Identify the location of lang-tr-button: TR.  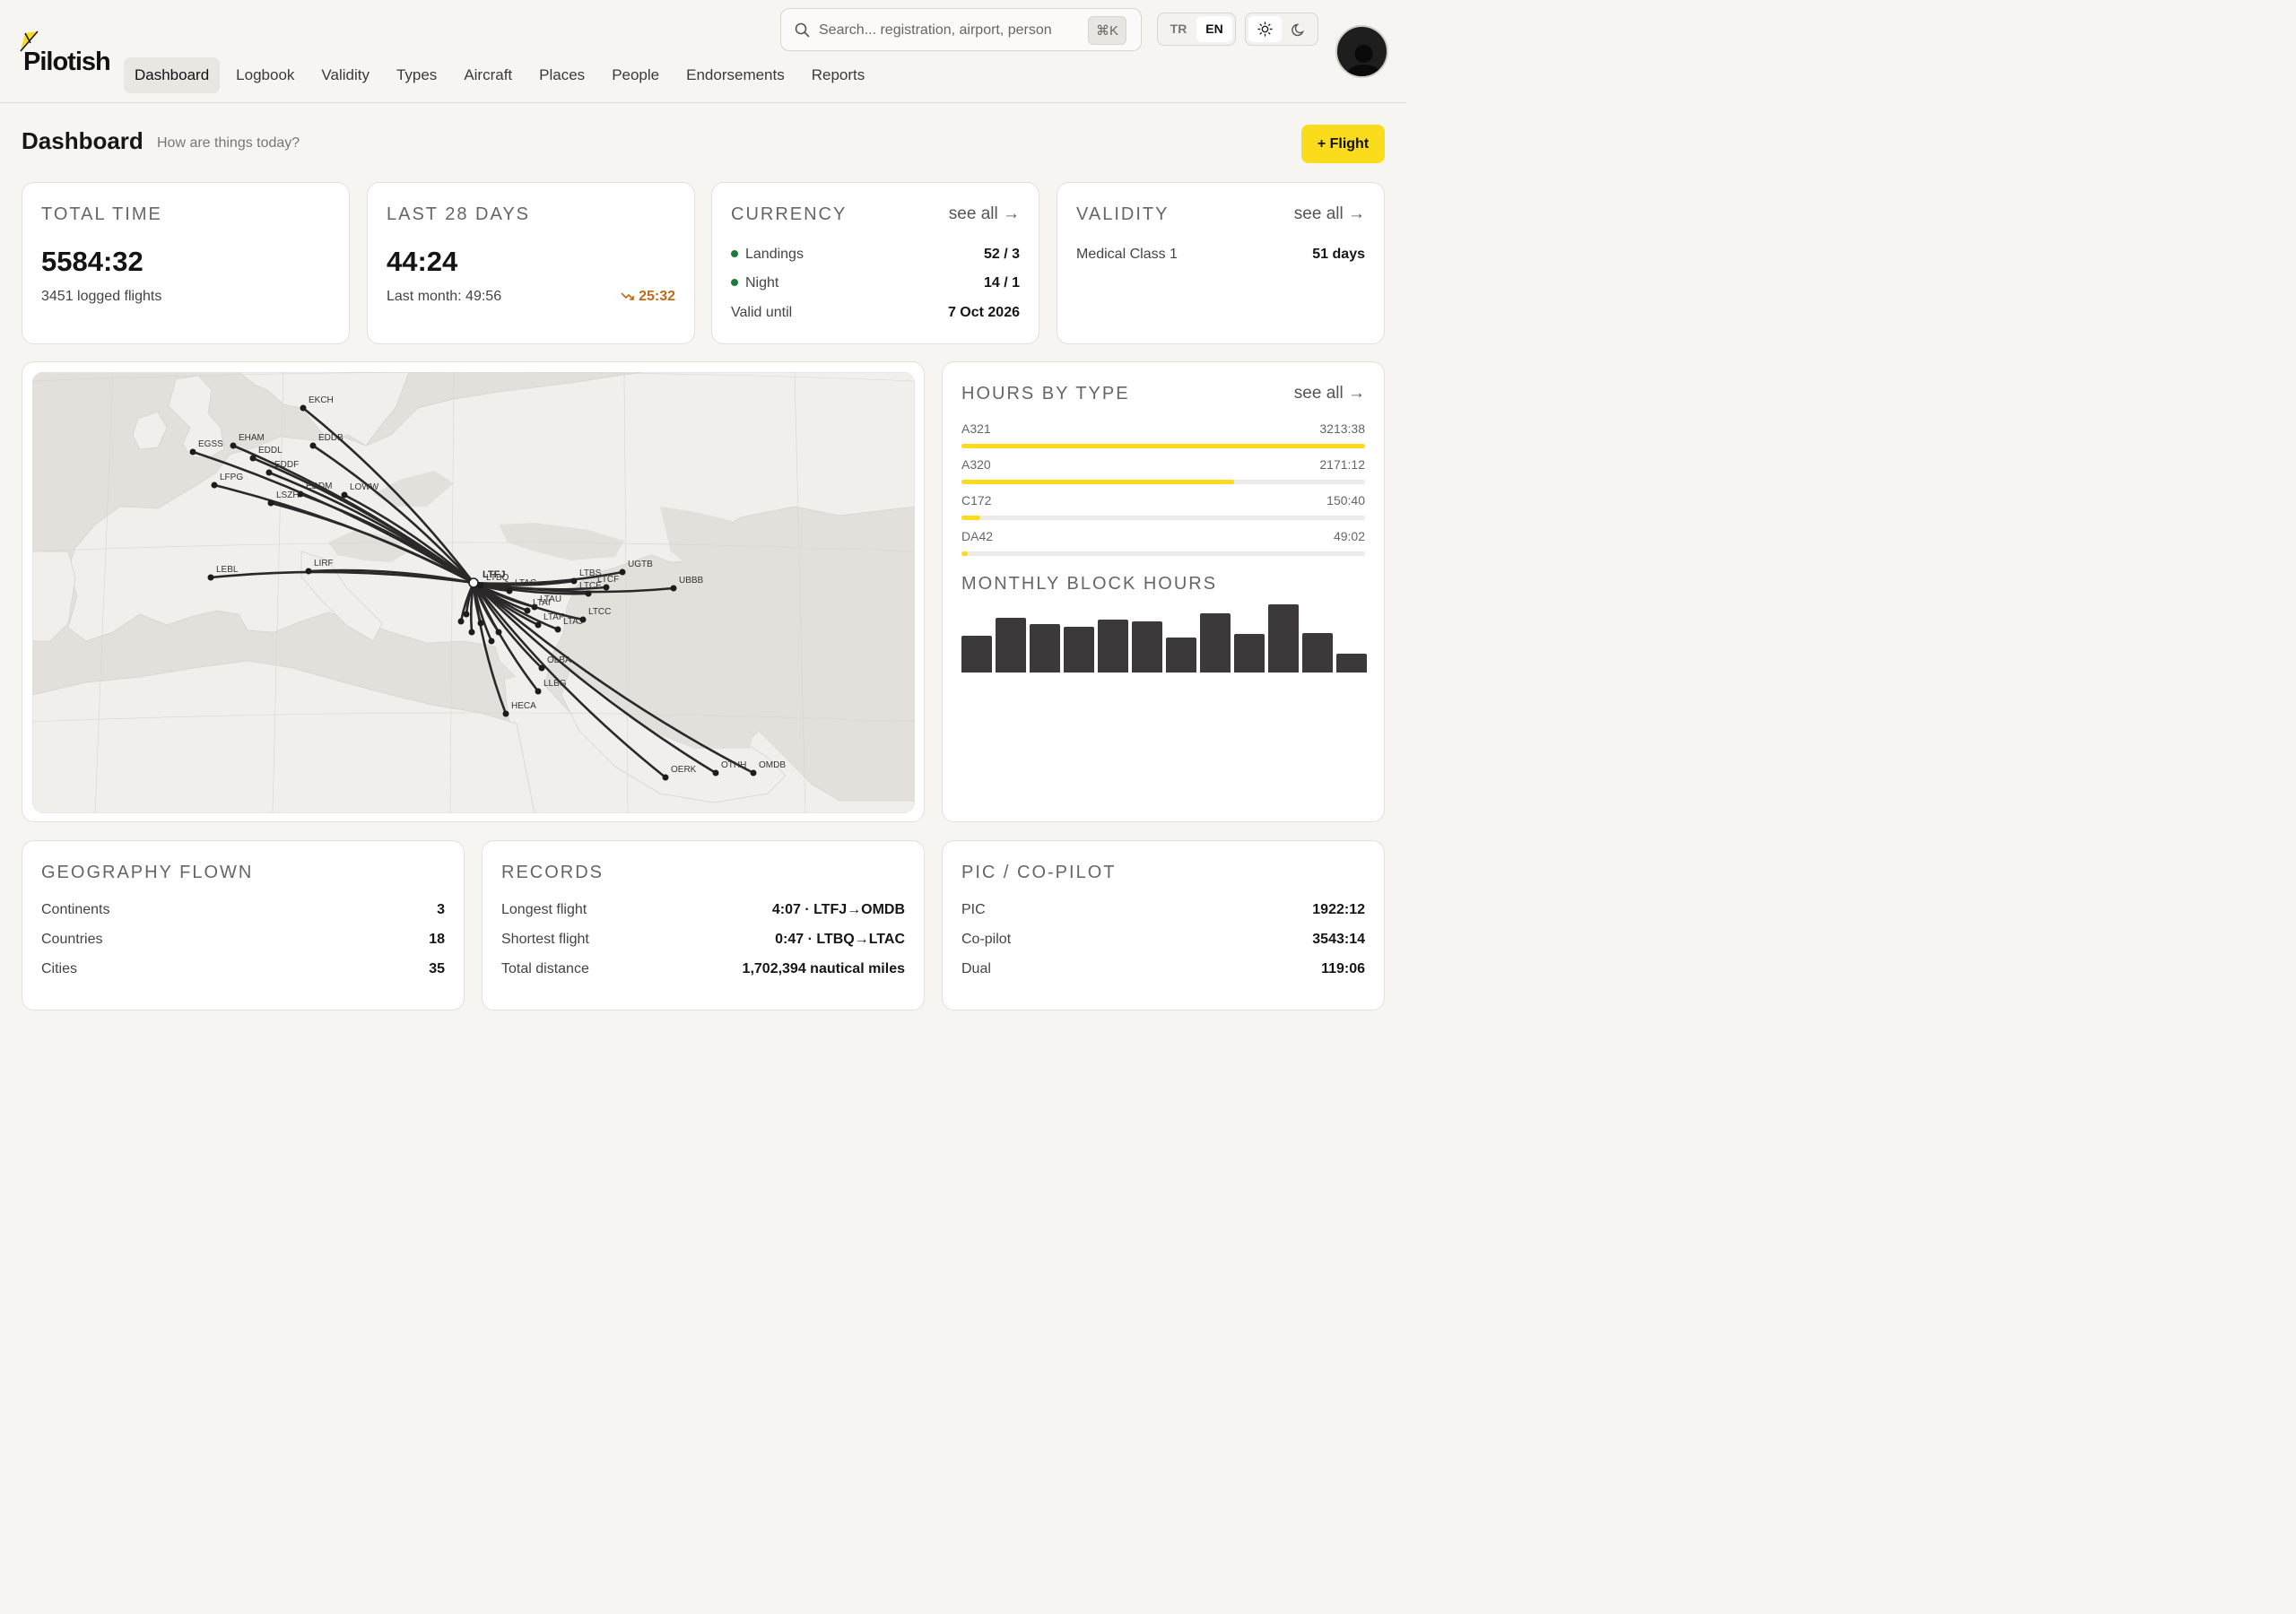
(1178, 29).